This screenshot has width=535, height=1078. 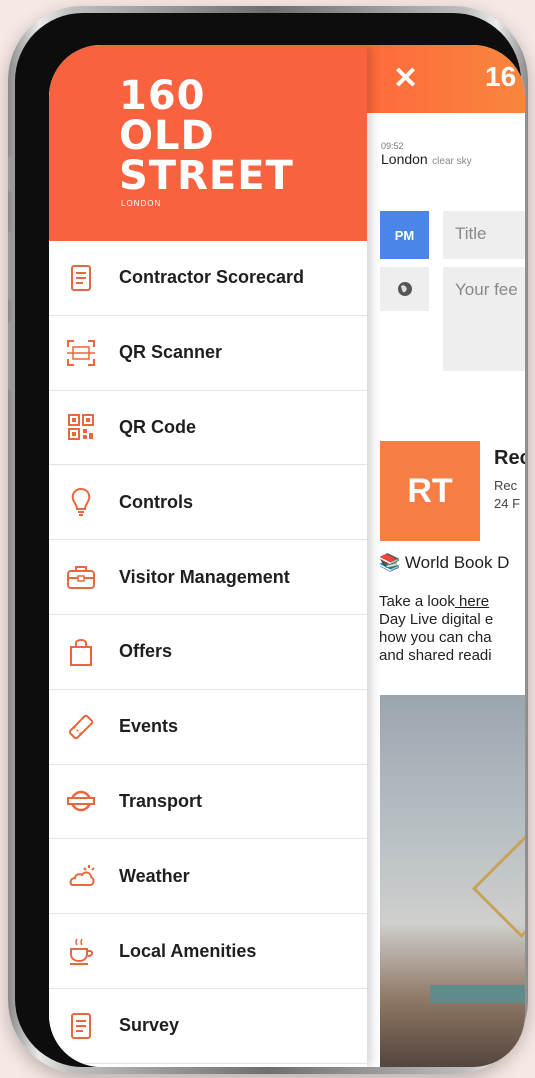 What do you see at coordinates (446, 79) in the screenshot?
I see `app-topbar: ✕ 16` at bounding box center [446, 79].